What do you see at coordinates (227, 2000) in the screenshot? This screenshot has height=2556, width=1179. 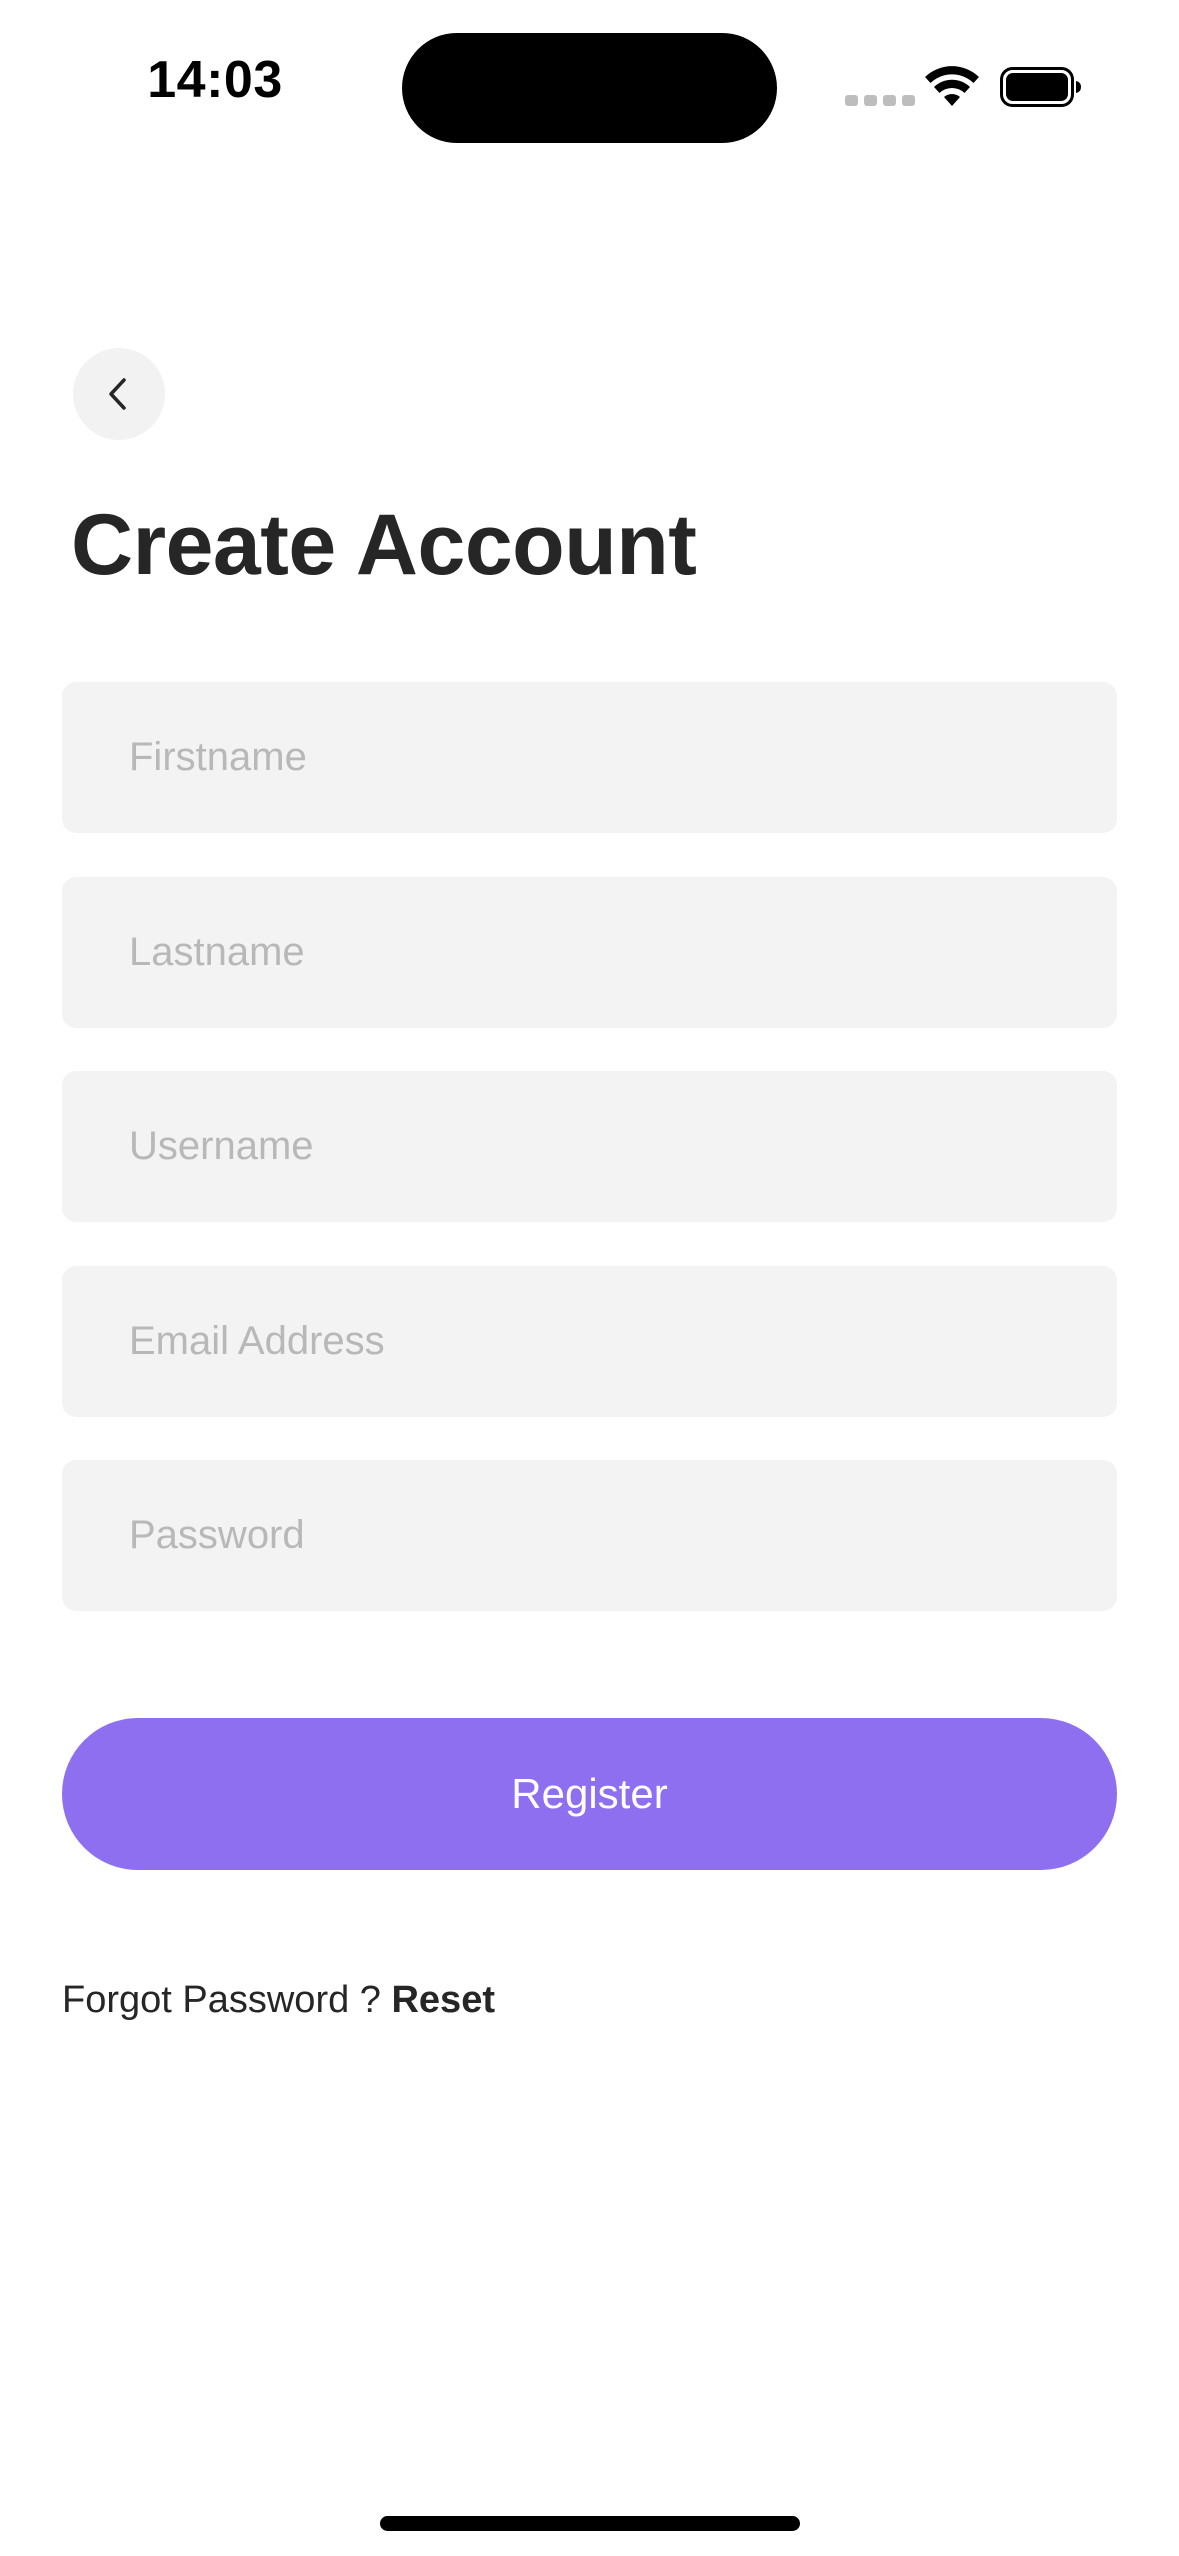 I see `forgot-password-text: Forgot Password ?` at bounding box center [227, 2000].